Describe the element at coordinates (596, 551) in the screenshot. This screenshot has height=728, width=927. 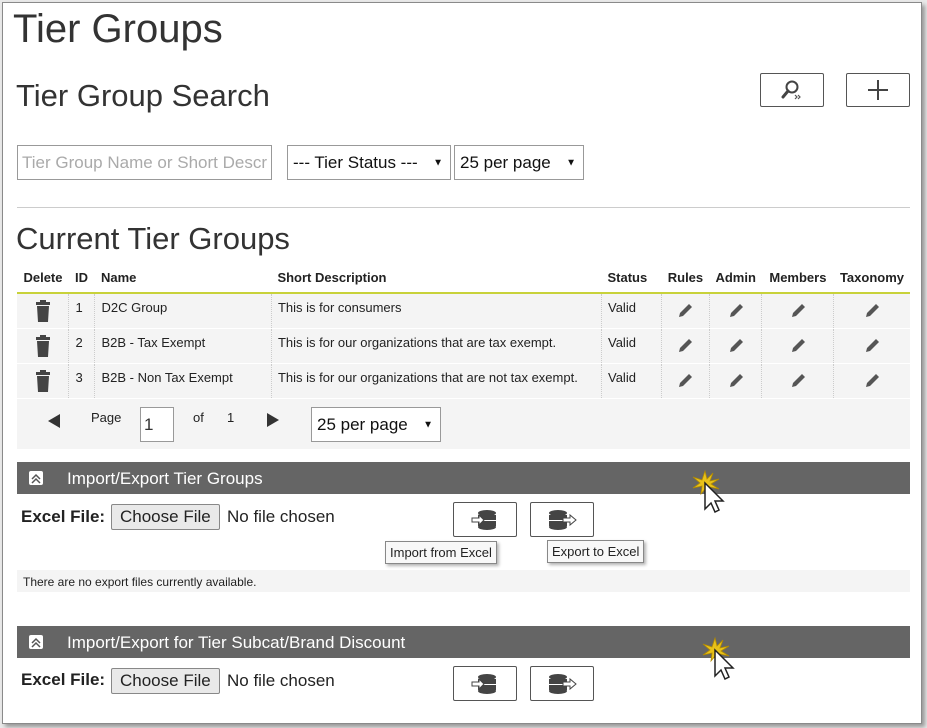
I see `export-tooltip: Export to Excel` at that location.